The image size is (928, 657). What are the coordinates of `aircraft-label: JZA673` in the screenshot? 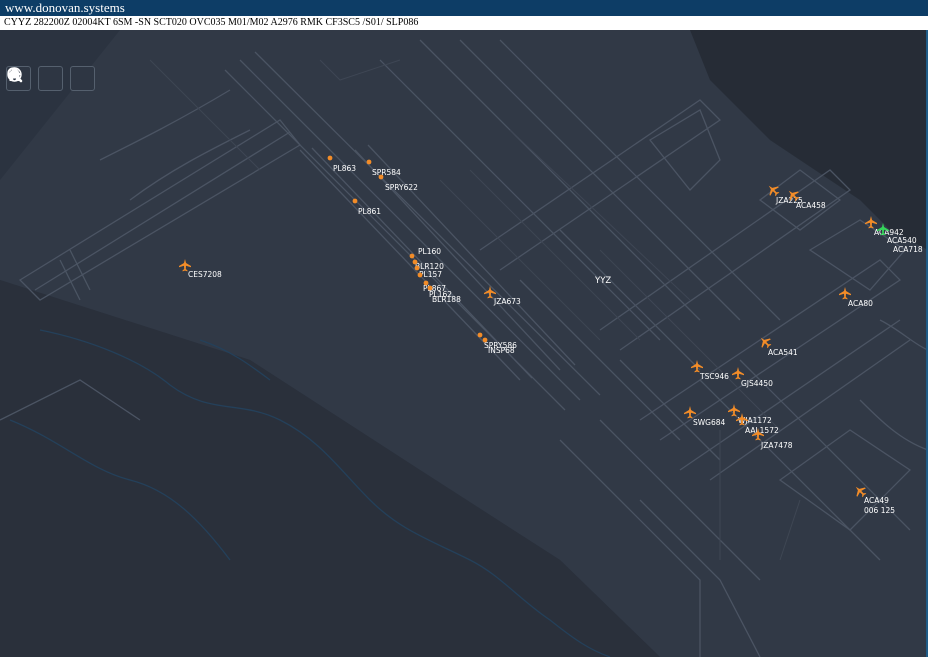 It's located at (507, 301).